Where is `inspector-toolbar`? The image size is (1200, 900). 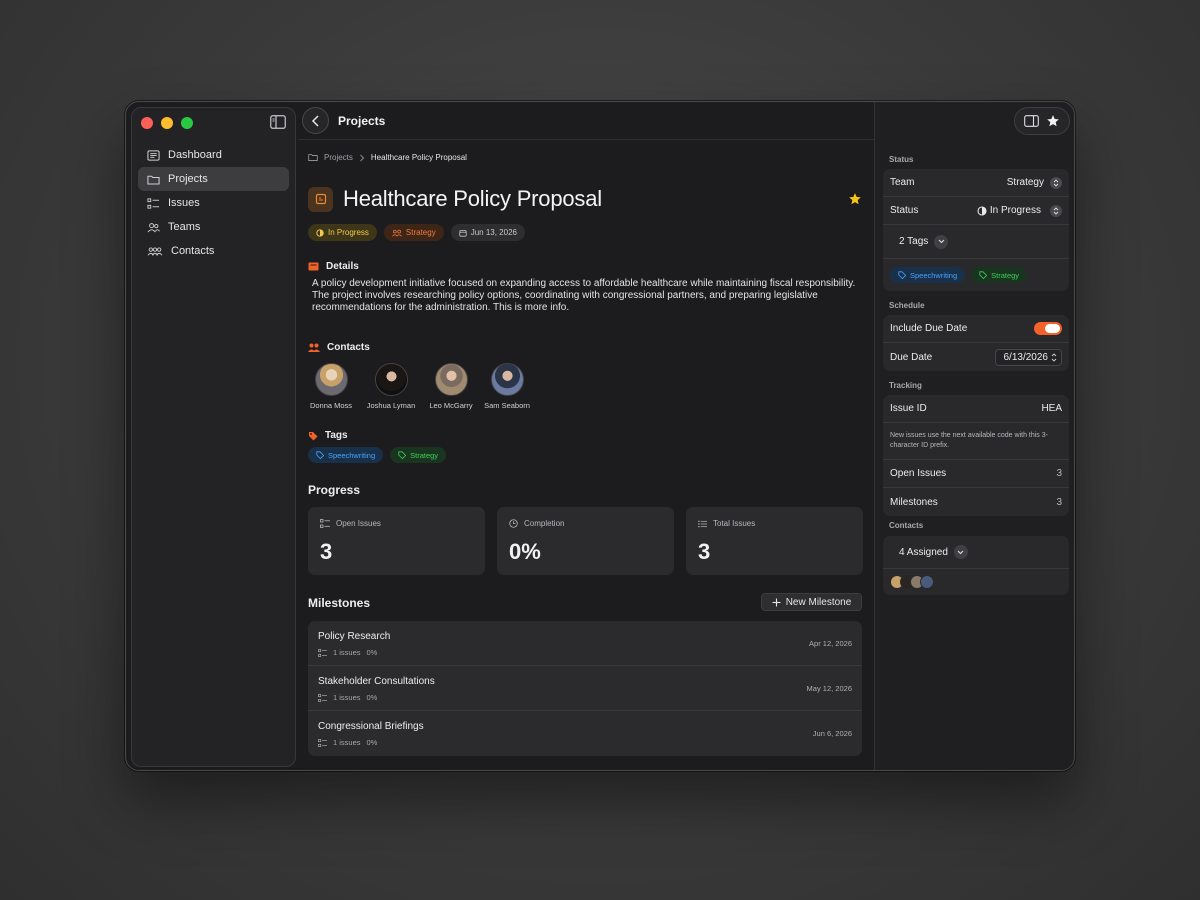
inspector-toolbar is located at coordinates (1042, 121).